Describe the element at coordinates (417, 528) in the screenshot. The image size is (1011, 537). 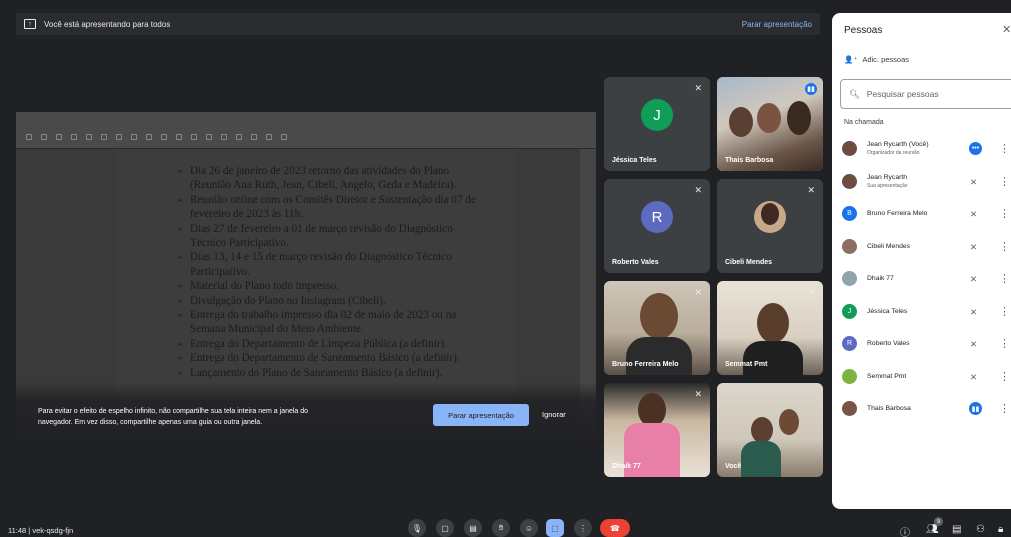
I see `microphone-button: 🎙︎` at that location.